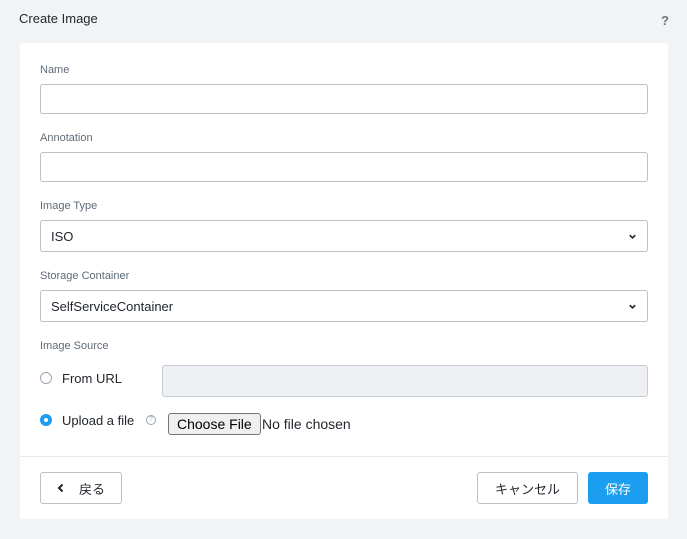  What do you see at coordinates (46, 420) in the screenshot?
I see `upload-file-radio` at bounding box center [46, 420].